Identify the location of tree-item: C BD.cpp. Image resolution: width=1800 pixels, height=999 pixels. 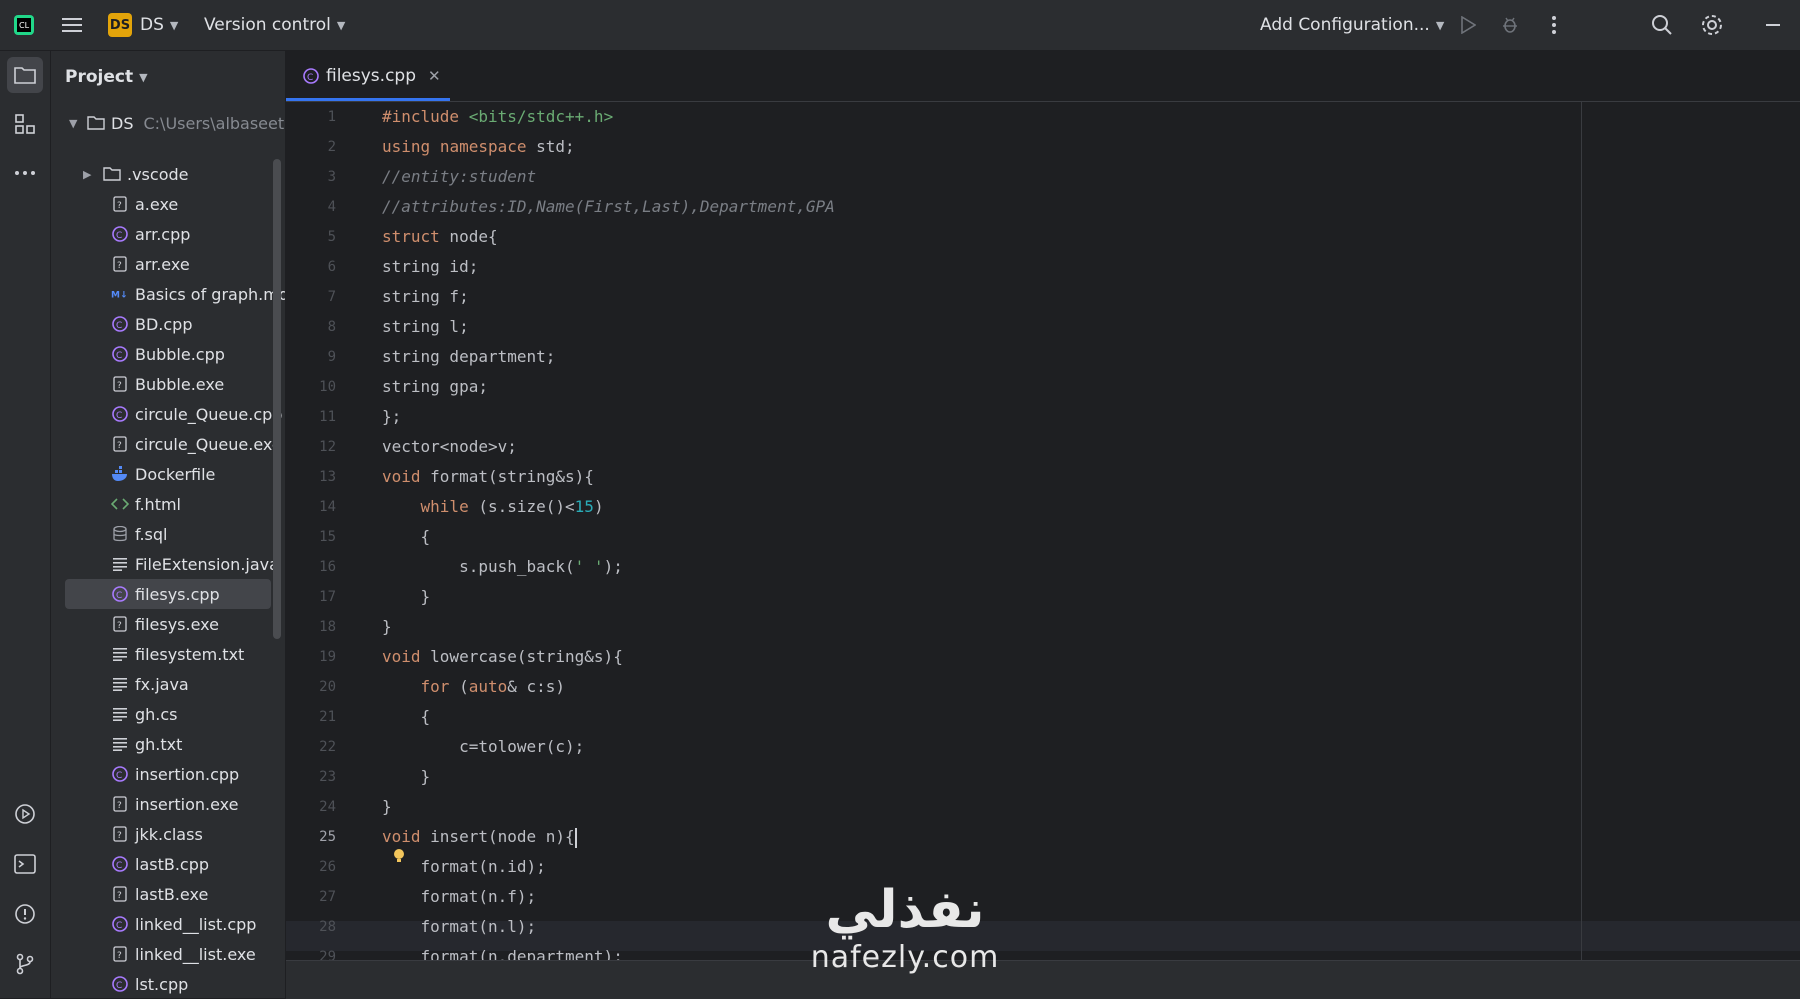
(168, 324).